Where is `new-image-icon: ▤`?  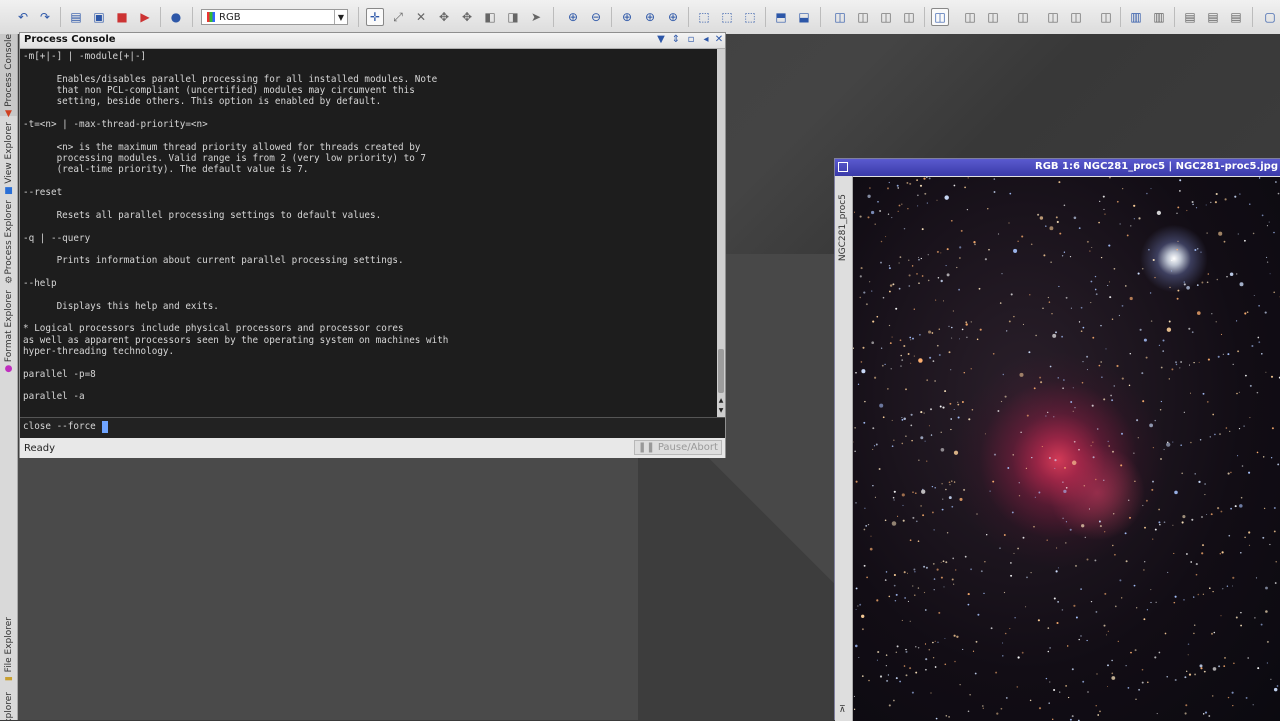
new-image-icon: ▤ is located at coordinates (76, 17).